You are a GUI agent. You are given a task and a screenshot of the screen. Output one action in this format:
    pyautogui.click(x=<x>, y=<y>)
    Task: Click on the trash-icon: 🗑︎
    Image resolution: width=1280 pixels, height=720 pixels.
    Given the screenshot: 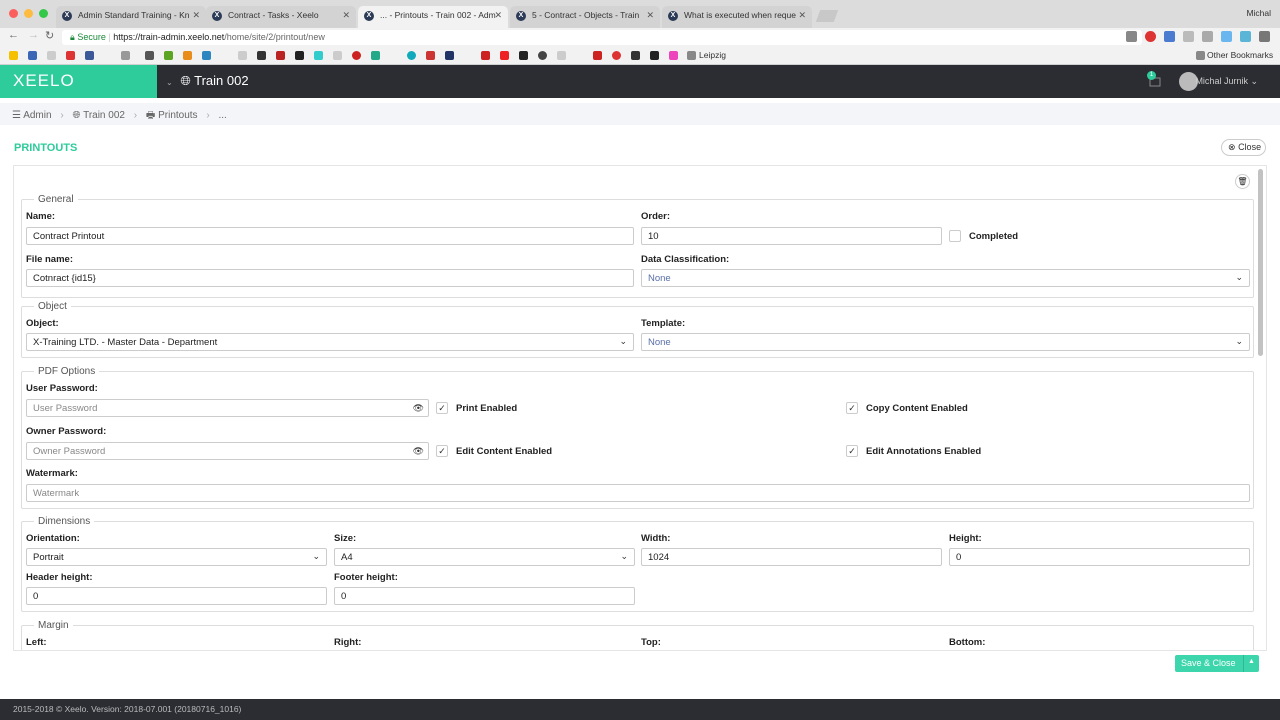 What is the action you would take?
    pyautogui.click(x=1242, y=181)
    